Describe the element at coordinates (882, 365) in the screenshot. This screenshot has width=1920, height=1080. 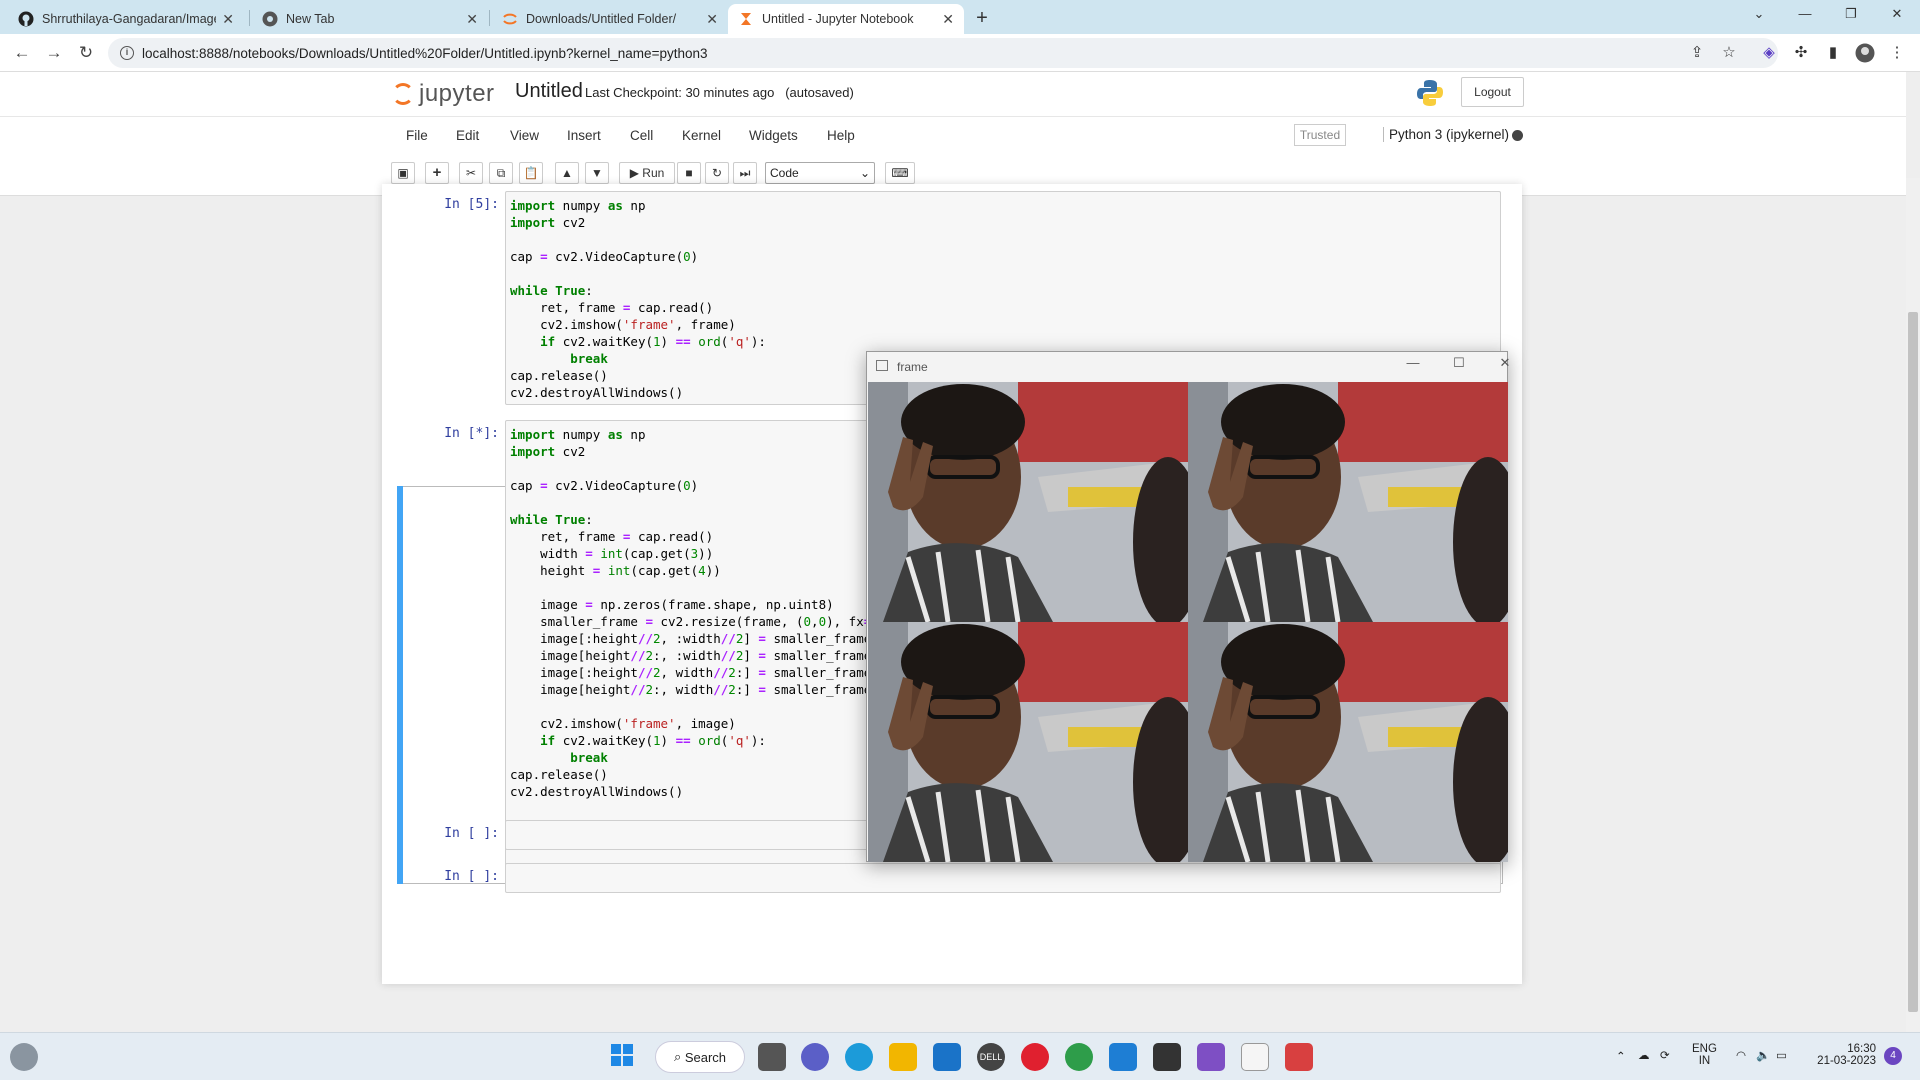
I see `window-app-icon` at that location.